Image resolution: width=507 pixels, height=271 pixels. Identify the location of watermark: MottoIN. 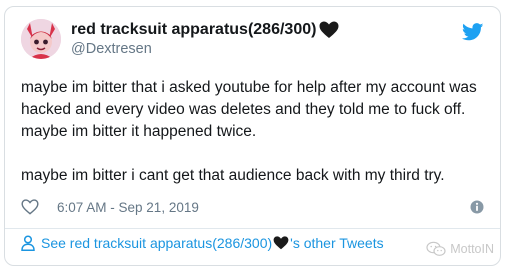
(460, 249).